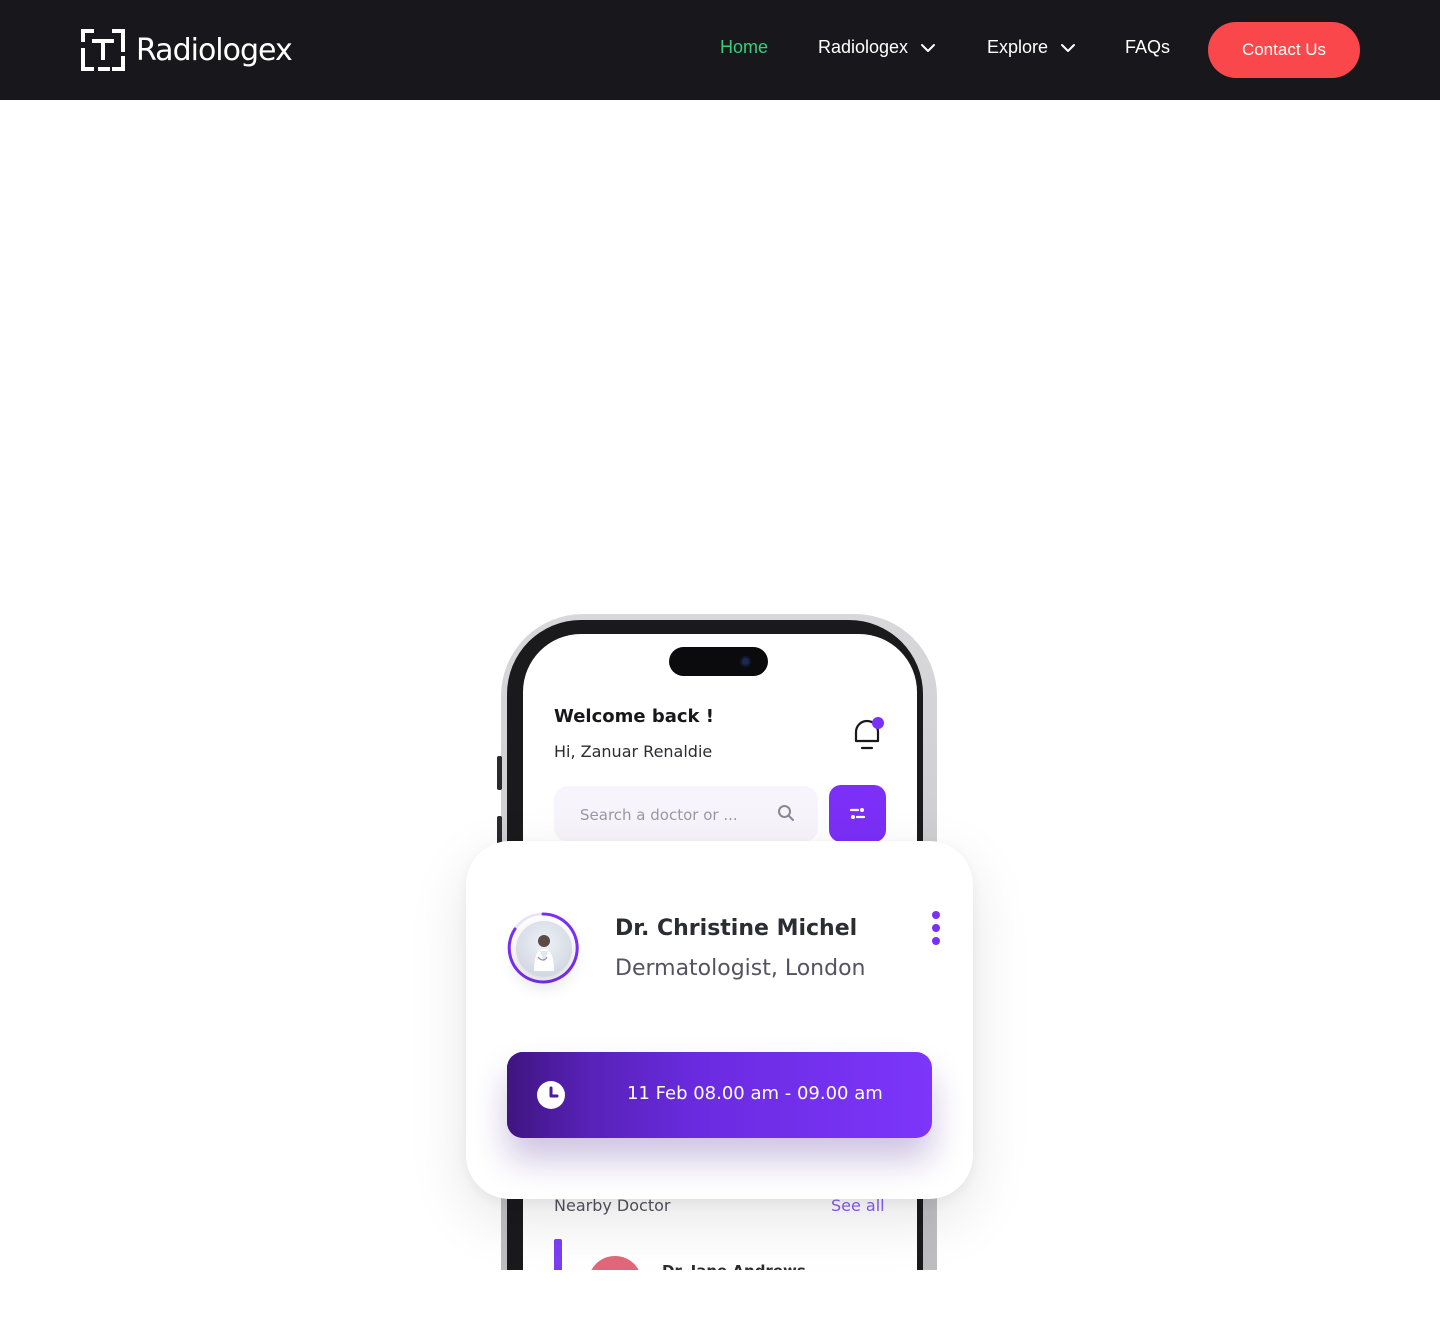 The image size is (1440, 1341). What do you see at coordinates (634, 716) in the screenshot?
I see `welcome-heading: Welcome back !` at bounding box center [634, 716].